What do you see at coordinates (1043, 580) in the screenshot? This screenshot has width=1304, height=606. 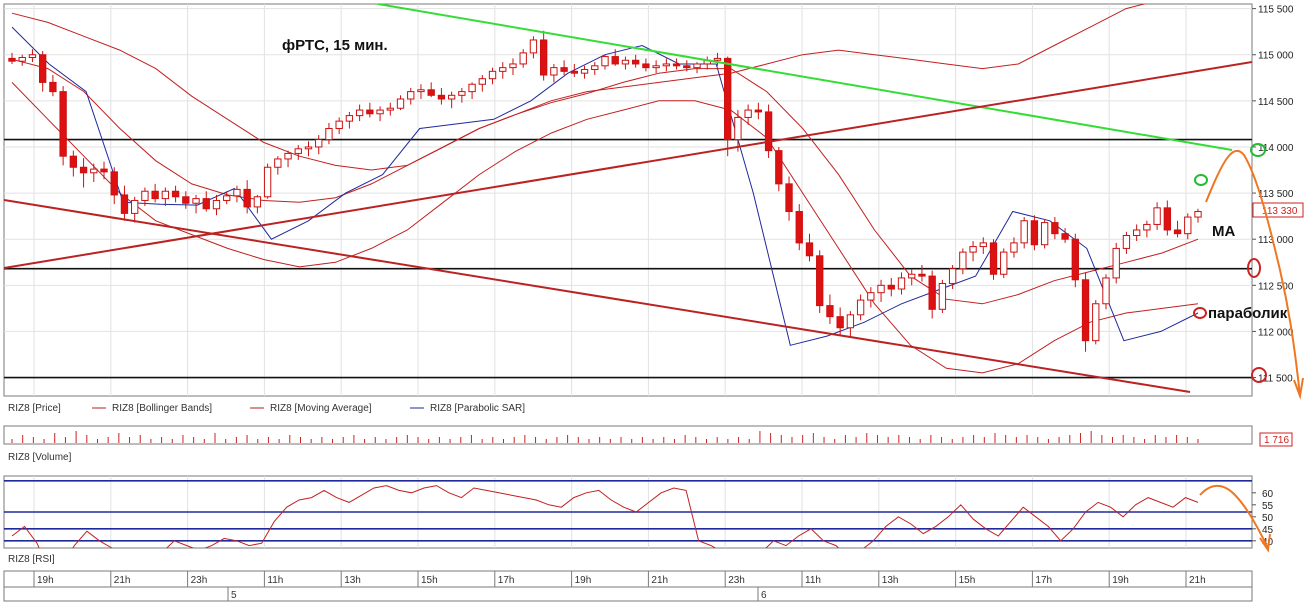 I see `time-tick-label: 17h` at bounding box center [1043, 580].